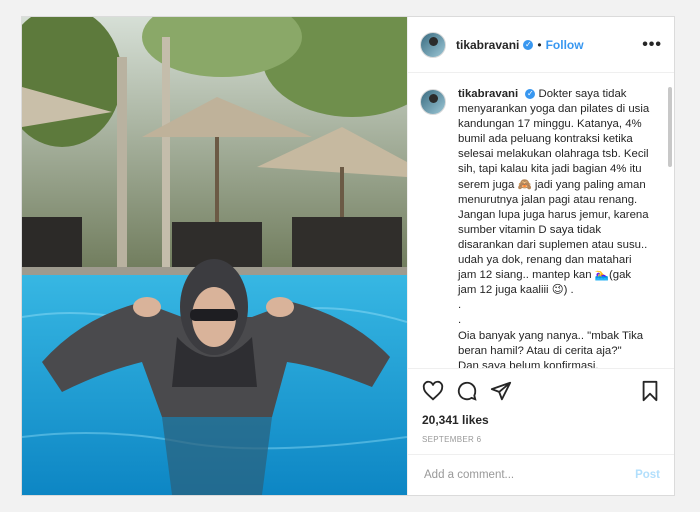 Image resolution: width=700 pixels, height=512 pixels. Describe the element at coordinates (467, 391) in the screenshot. I see `comment-icon` at that location.